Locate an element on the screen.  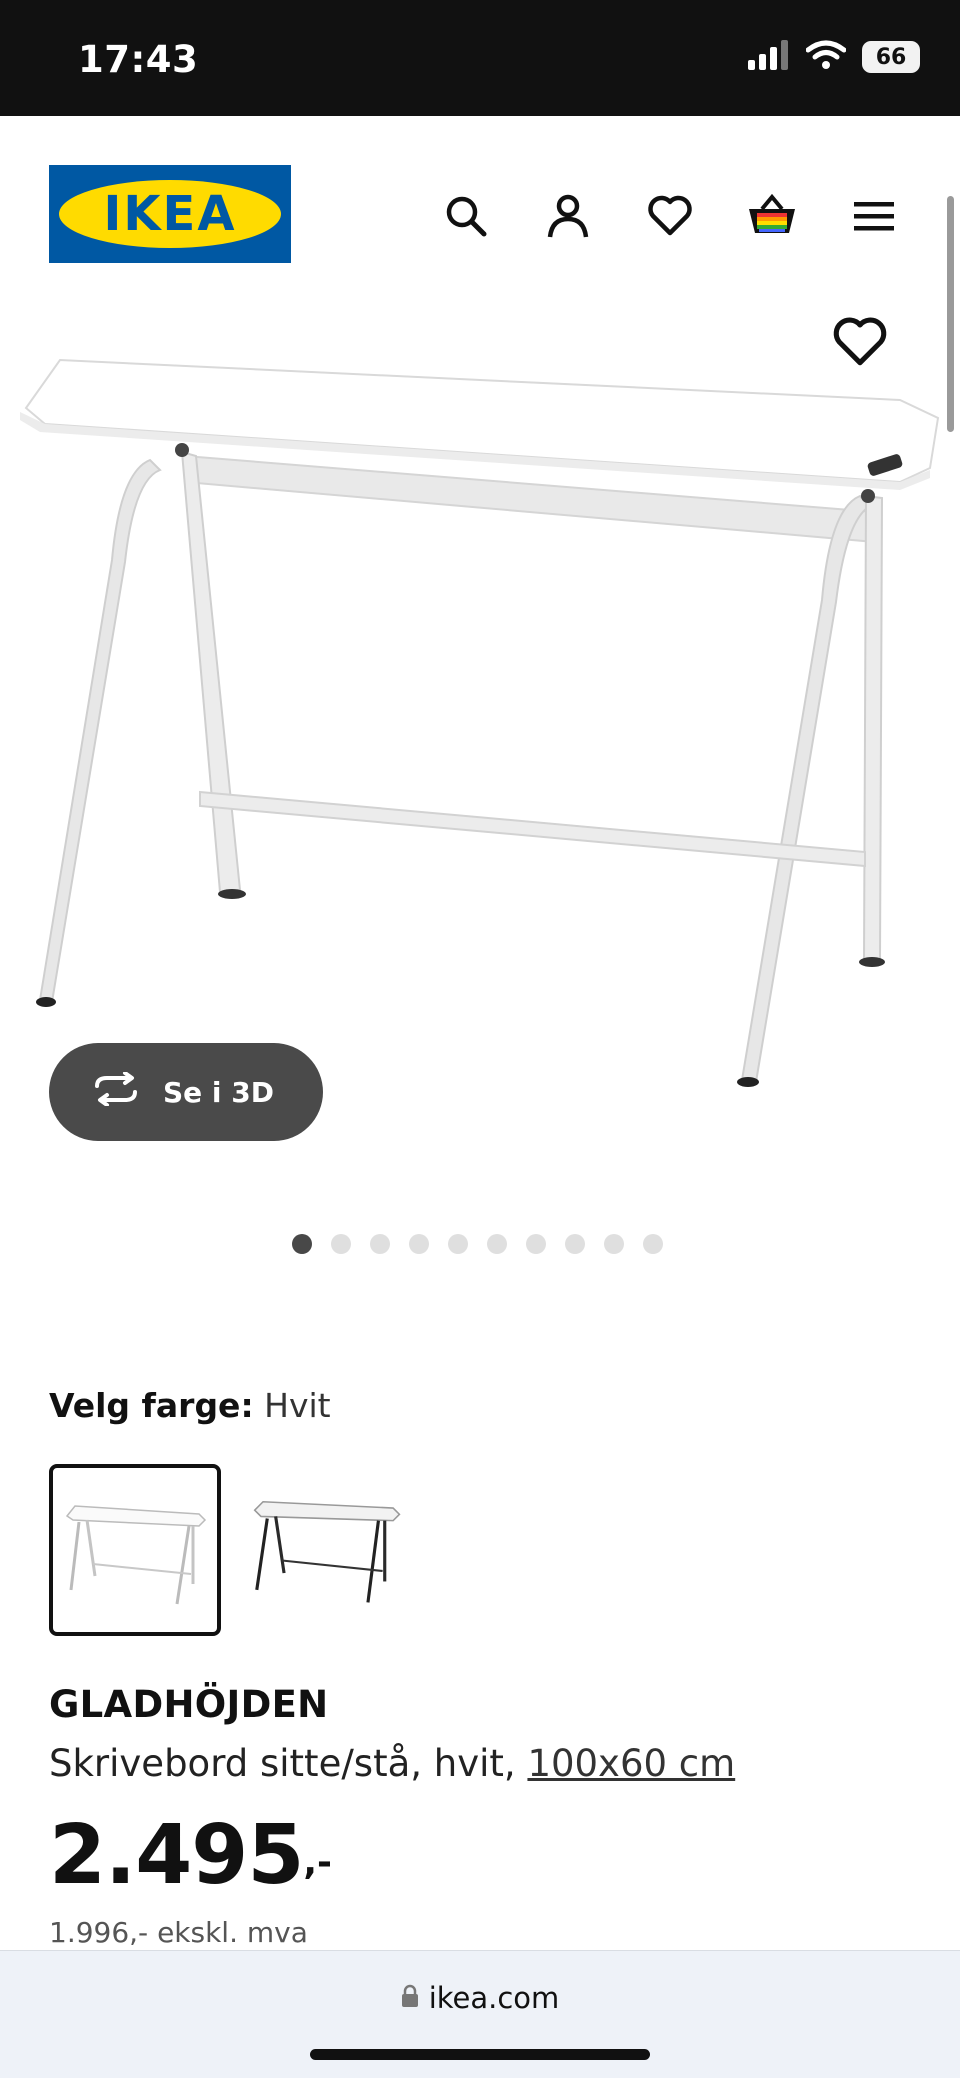
logo-text: IKEA is located at coordinates (170, 214).